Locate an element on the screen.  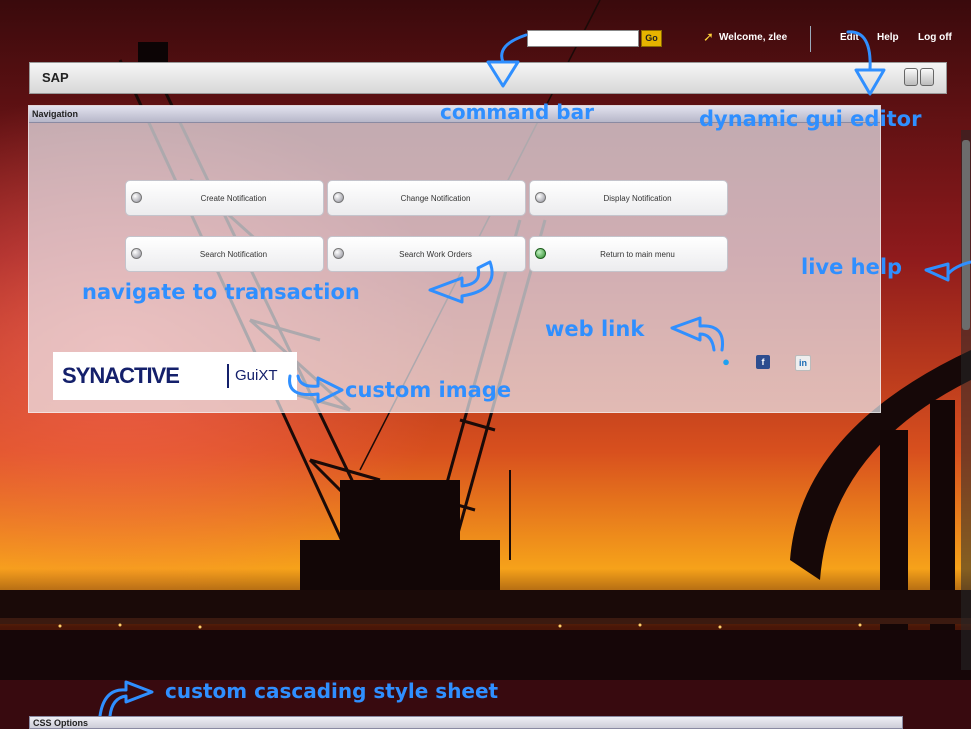
annotation-custom-css: custom cascading style sheet is located at coordinates (332, 691).